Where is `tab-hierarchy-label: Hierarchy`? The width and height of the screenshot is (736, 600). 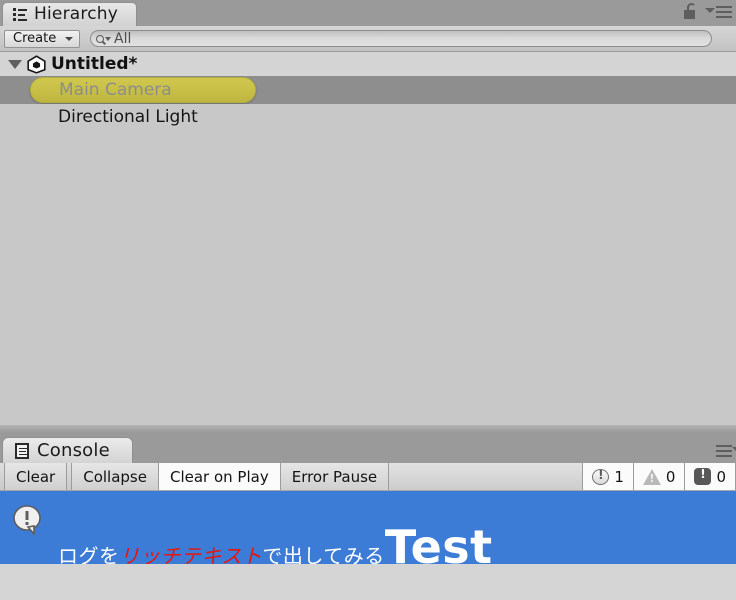 tab-hierarchy-label: Hierarchy is located at coordinates (76, 14).